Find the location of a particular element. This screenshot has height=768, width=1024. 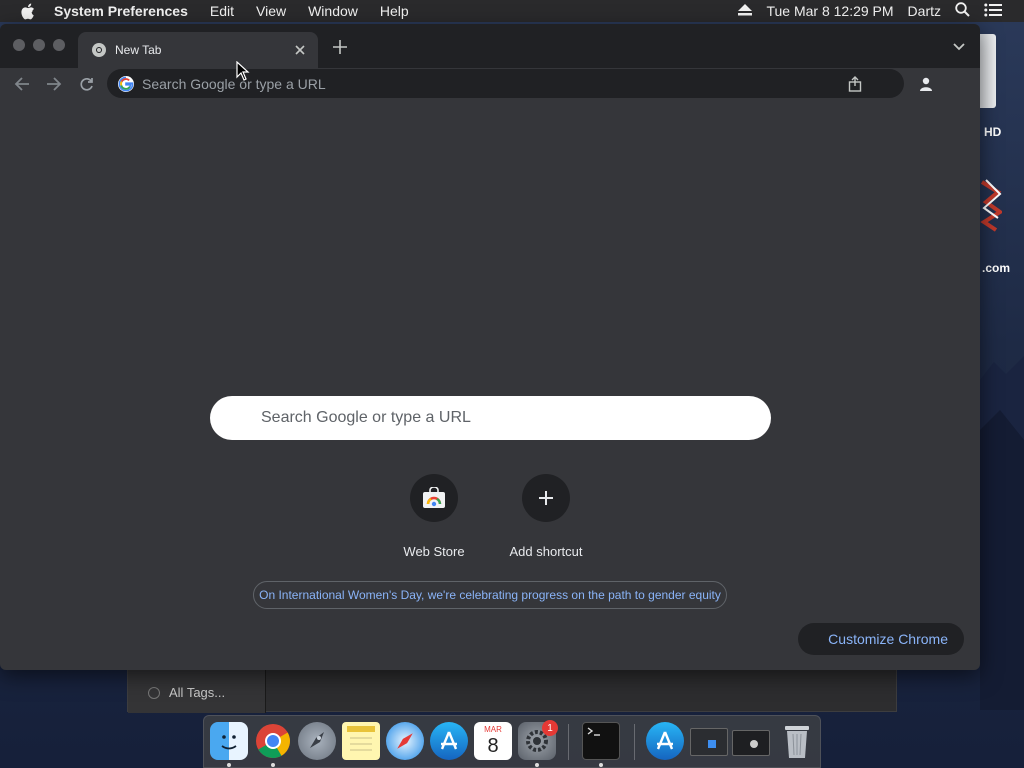

omnibox-placeholder: Search Google or type a URL is located at coordinates (234, 83).